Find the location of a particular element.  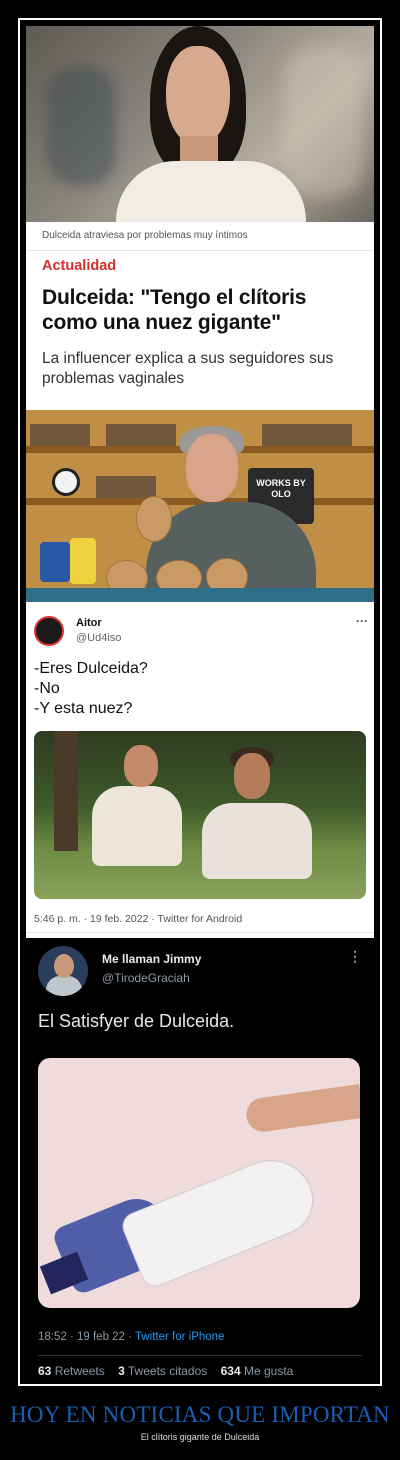

tweet2-avatar is located at coordinates (63, 971).